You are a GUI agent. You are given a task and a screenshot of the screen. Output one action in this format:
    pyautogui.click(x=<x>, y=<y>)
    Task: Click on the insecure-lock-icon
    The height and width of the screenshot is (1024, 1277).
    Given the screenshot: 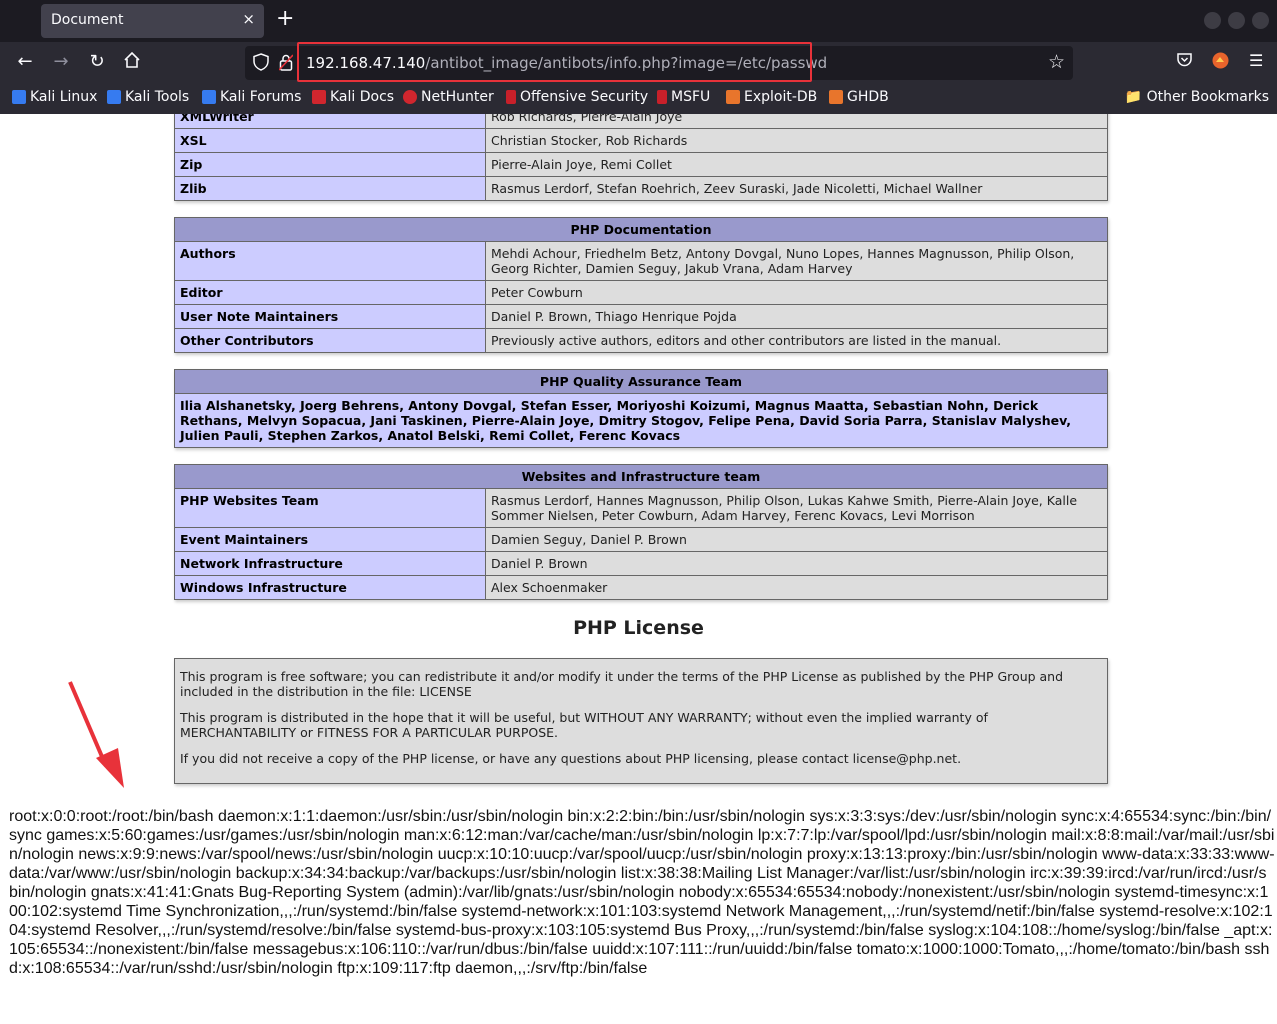 What is the action you would take?
    pyautogui.click(x=286, y=62)
    